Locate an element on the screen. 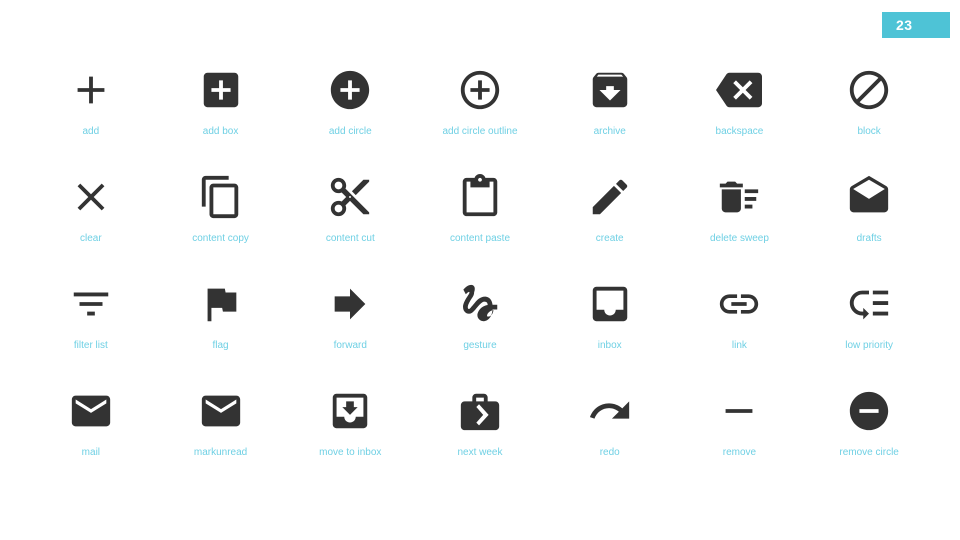 This screenshot has height=540, width=960. icon-label: add box is located at coordinates (220, 131).